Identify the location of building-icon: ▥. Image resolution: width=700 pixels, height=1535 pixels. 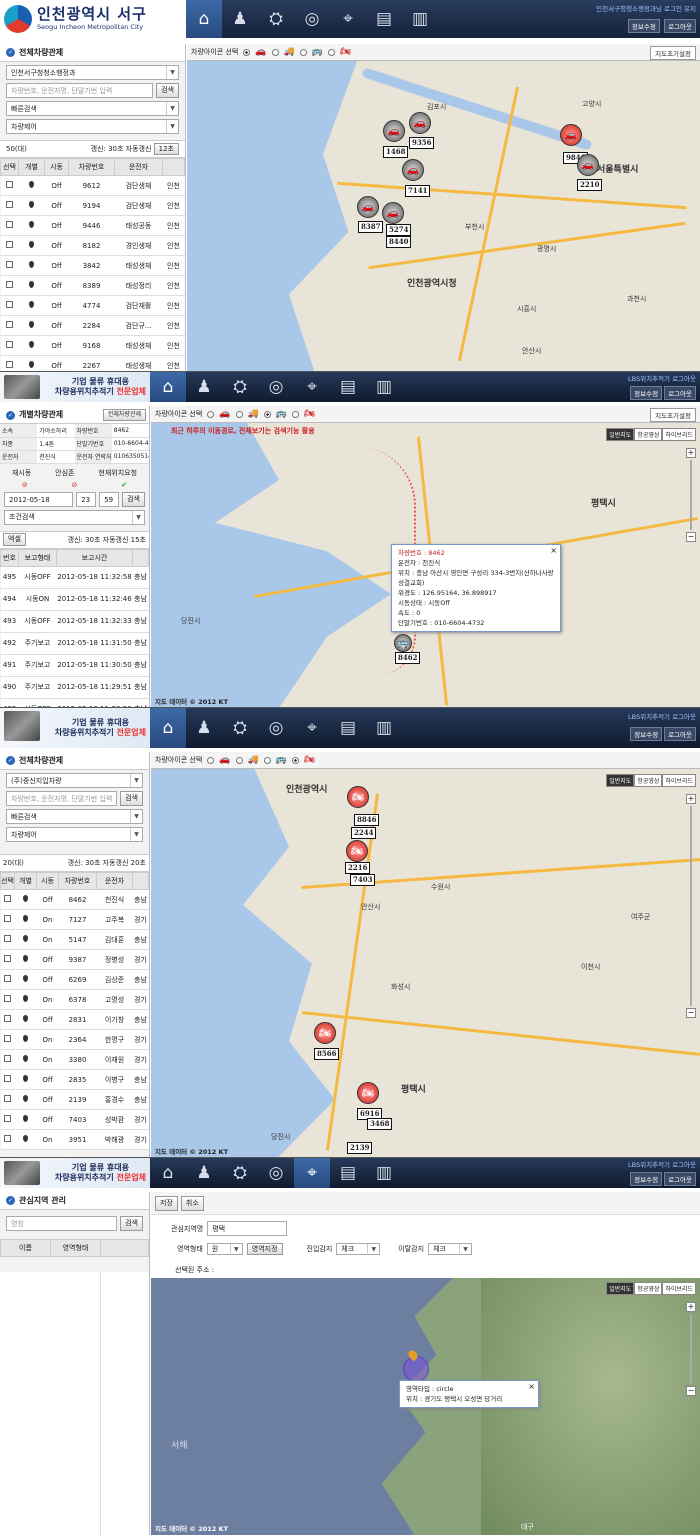
(384, 728).